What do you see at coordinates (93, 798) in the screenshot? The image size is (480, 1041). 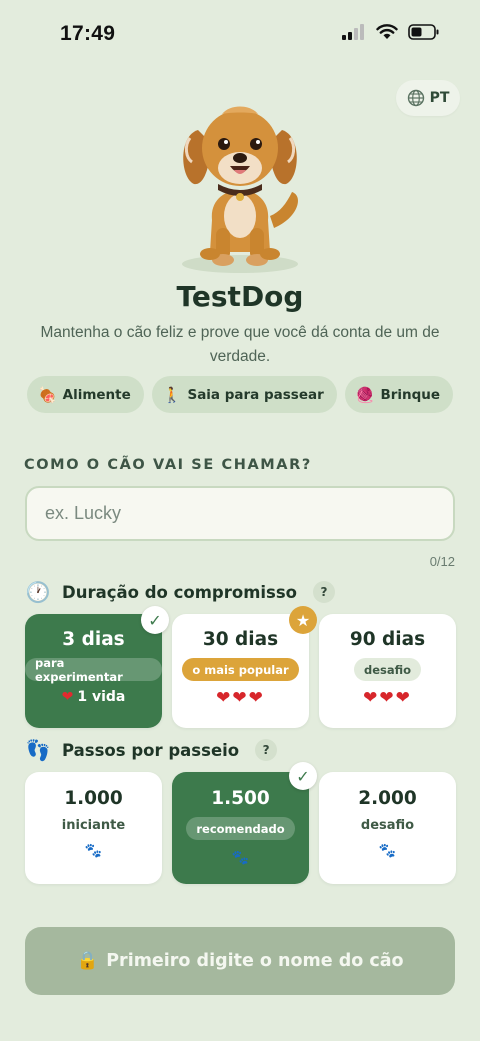 I see `steps-option-value: 1.000` at bounding box center [93, 798].